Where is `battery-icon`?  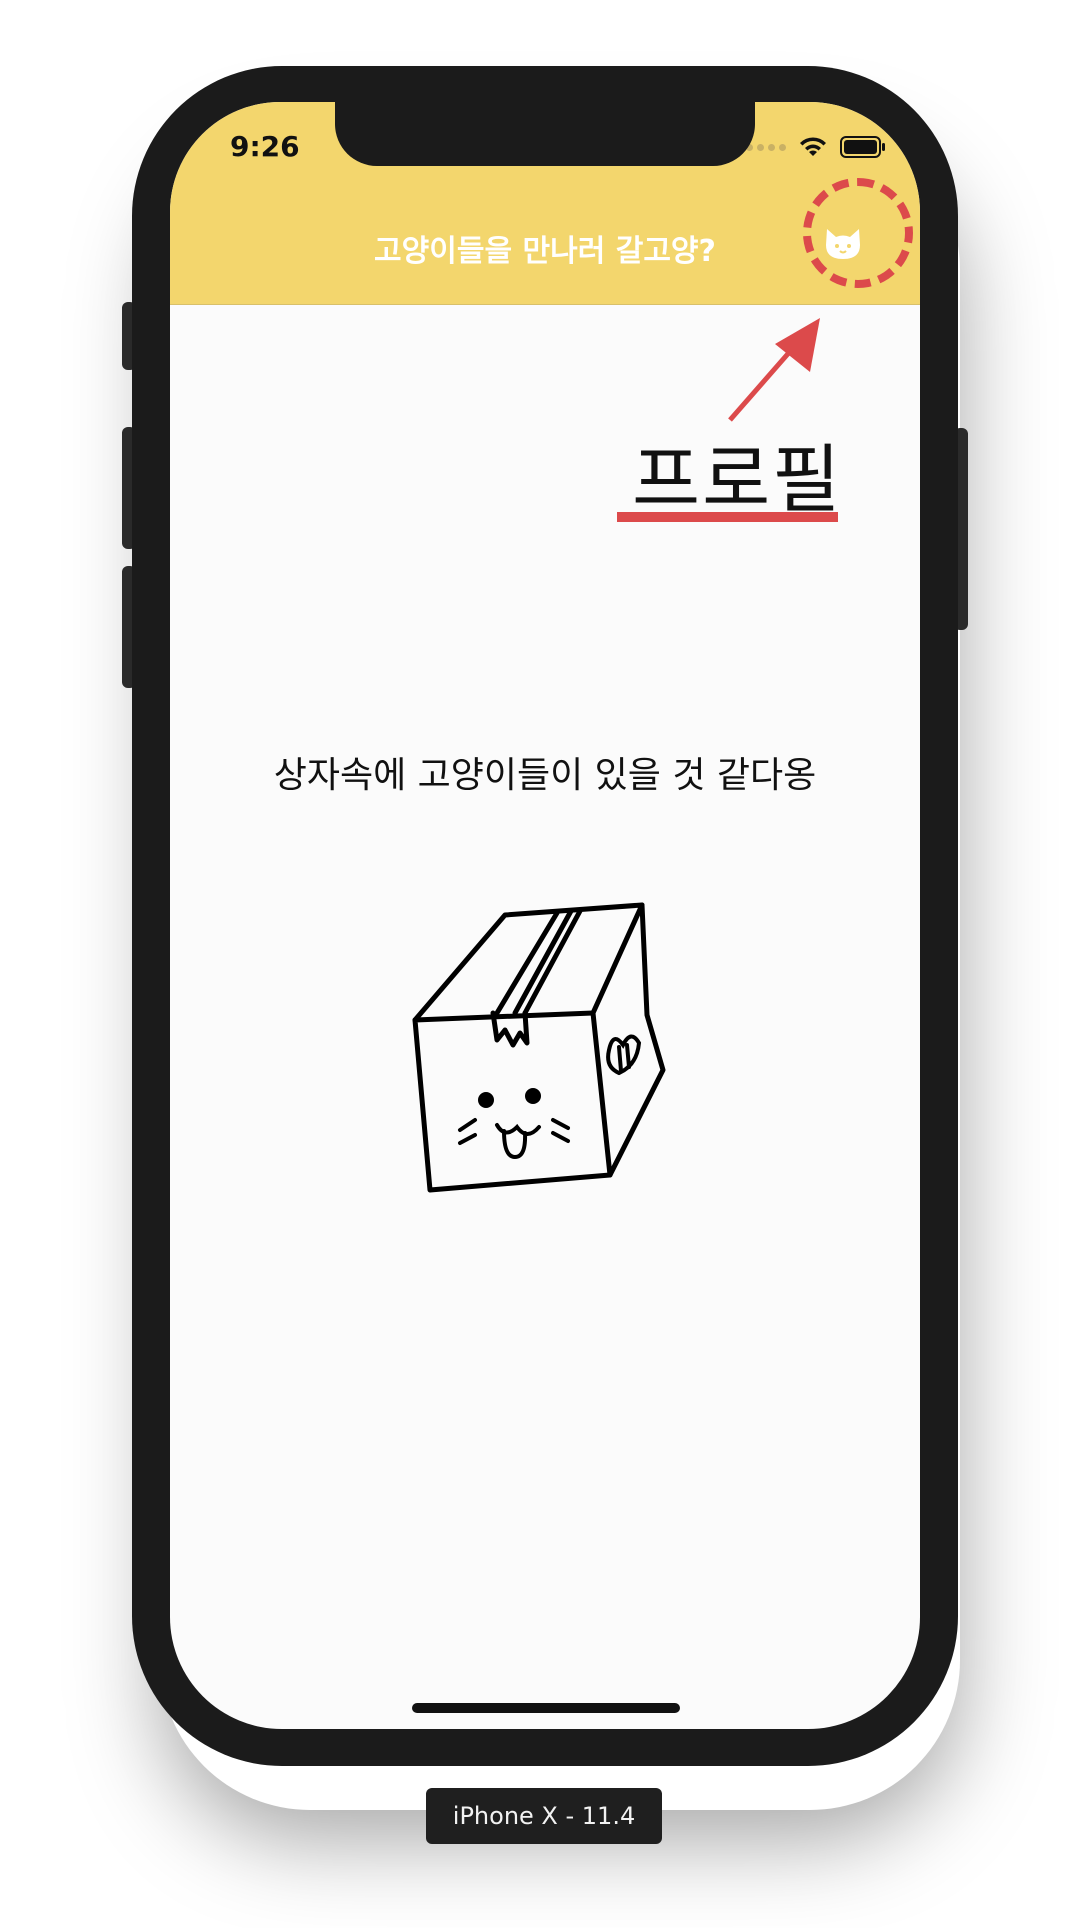
battery-icon is located at coordinates (862, 147).